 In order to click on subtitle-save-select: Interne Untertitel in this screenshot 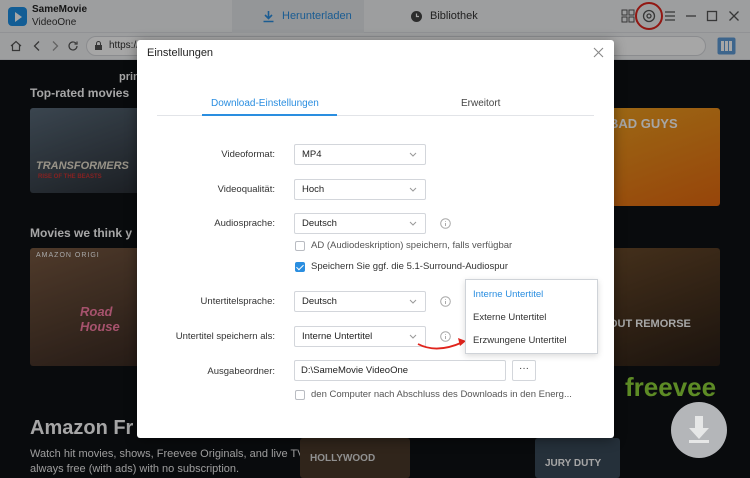, I will do `click(360, 336)`.